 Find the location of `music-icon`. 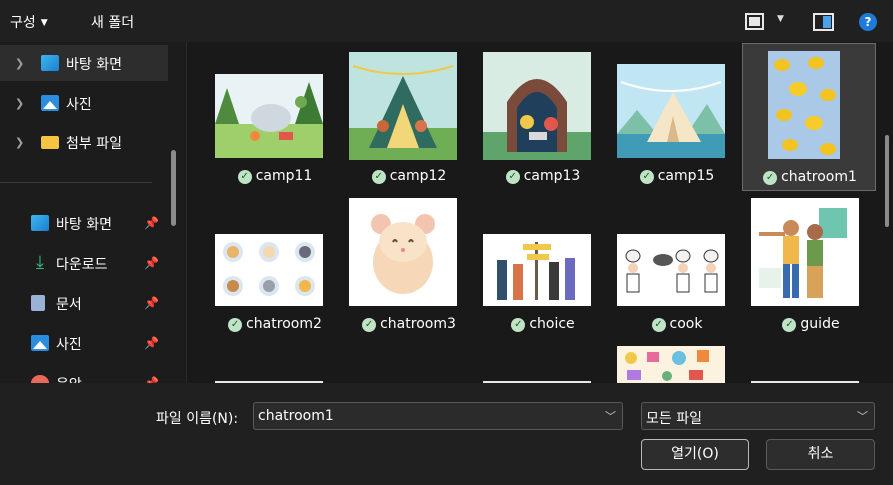

music-icon is located at coordinates (40, 379).